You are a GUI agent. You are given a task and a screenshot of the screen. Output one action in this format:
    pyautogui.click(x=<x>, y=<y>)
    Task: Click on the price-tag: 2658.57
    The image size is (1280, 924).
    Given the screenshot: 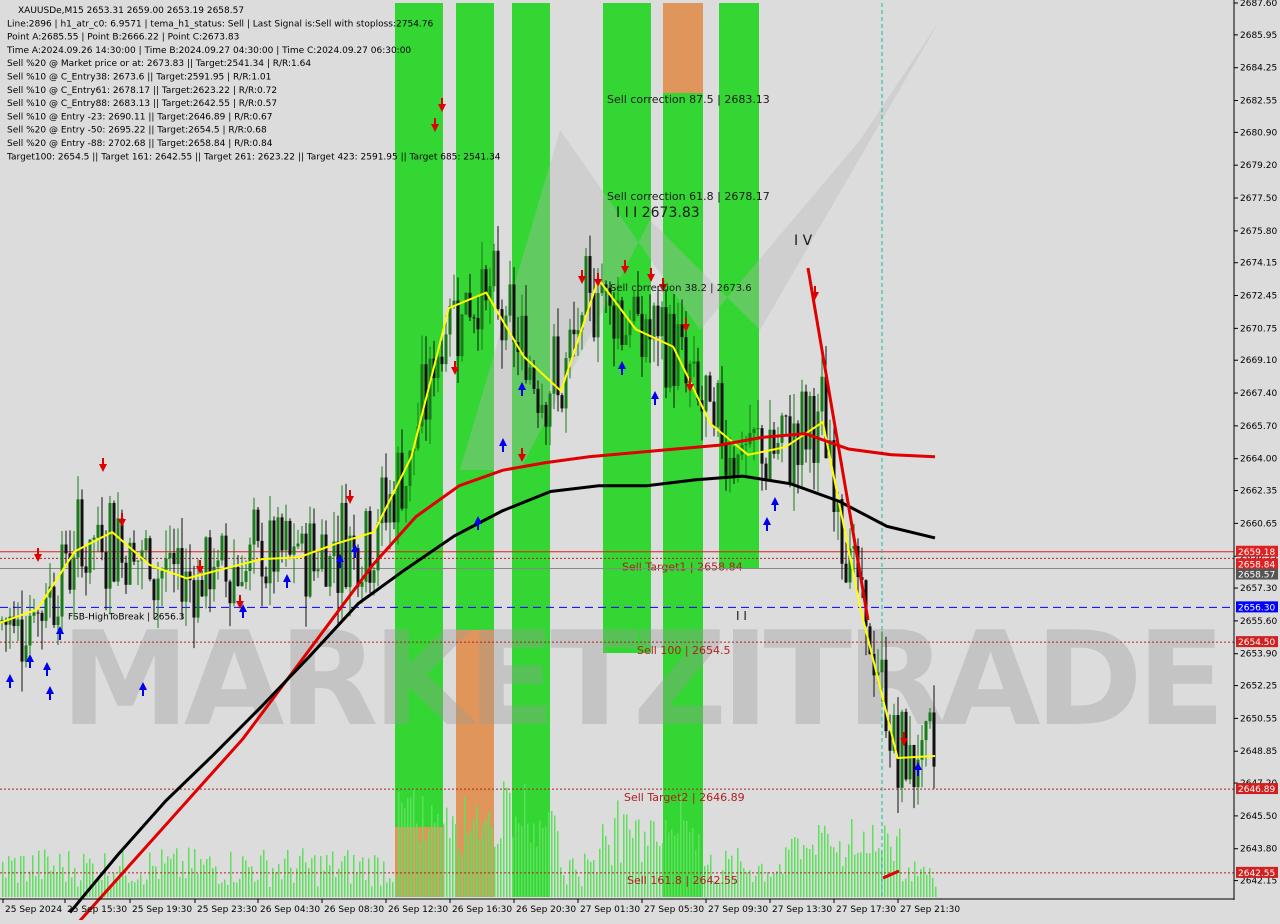 What is the action you would take?
    pyautogui.click(x=1257, y=574)
    